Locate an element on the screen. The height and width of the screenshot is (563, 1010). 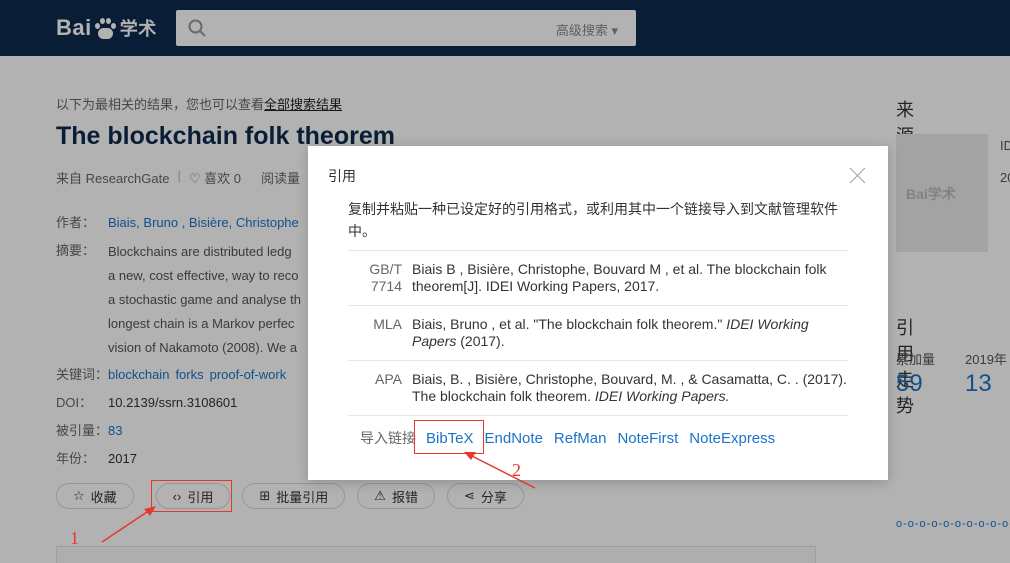
close-icon is located at coordinates (858, 175).